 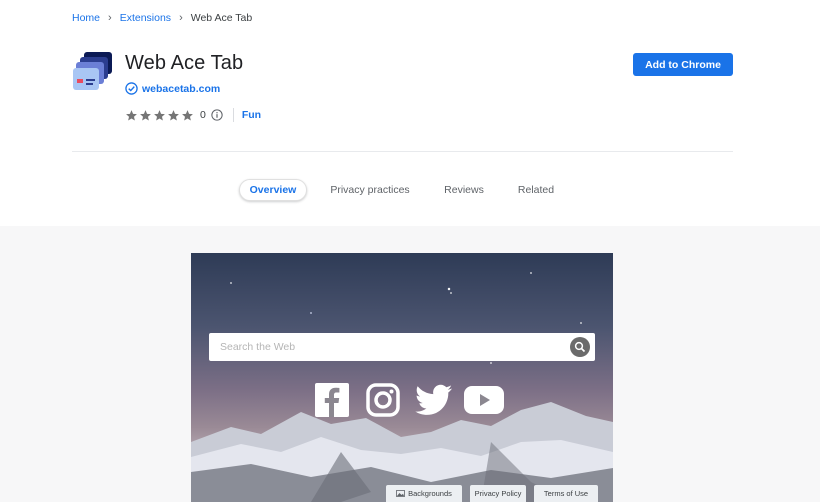 I want to click on add-to-chrome-button: Add to Chrome, so click(x=683, y=64).